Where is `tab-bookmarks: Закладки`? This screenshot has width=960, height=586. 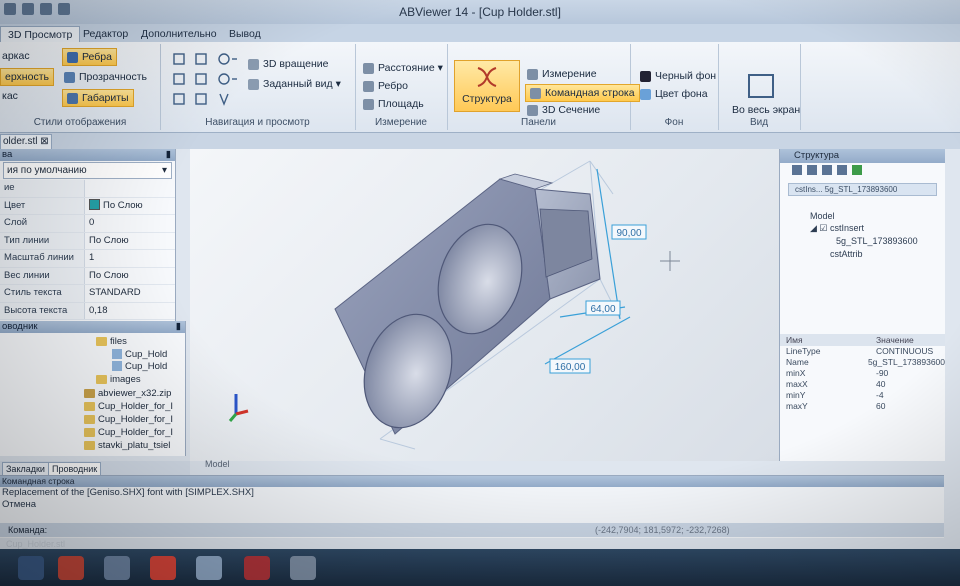
tab-bookmarks: Закладки is located at coordinates (25, 469).